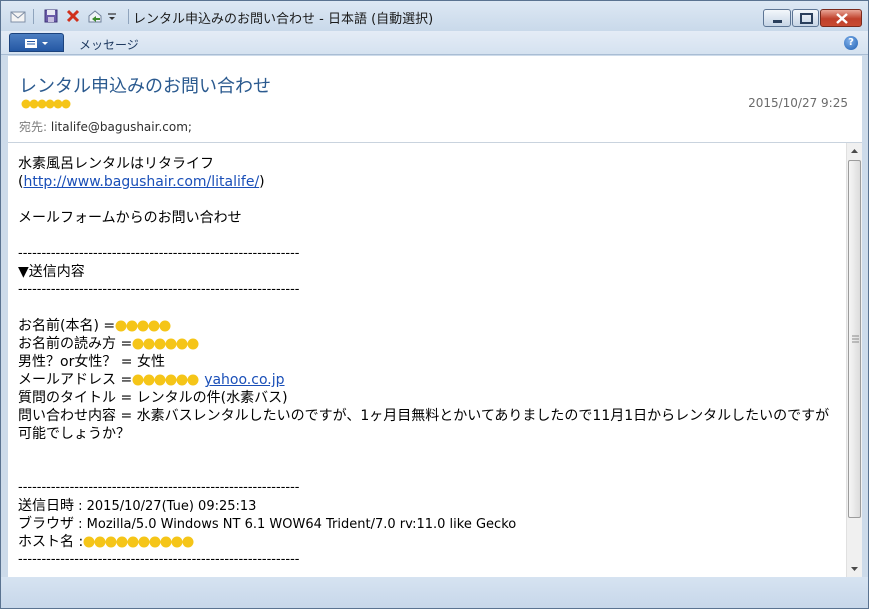 This screenshot has height=609, width=869. What do you see at coordinates (128, 16) in the screenshot?
I see `title-separator` at bounding box center [128, 16].